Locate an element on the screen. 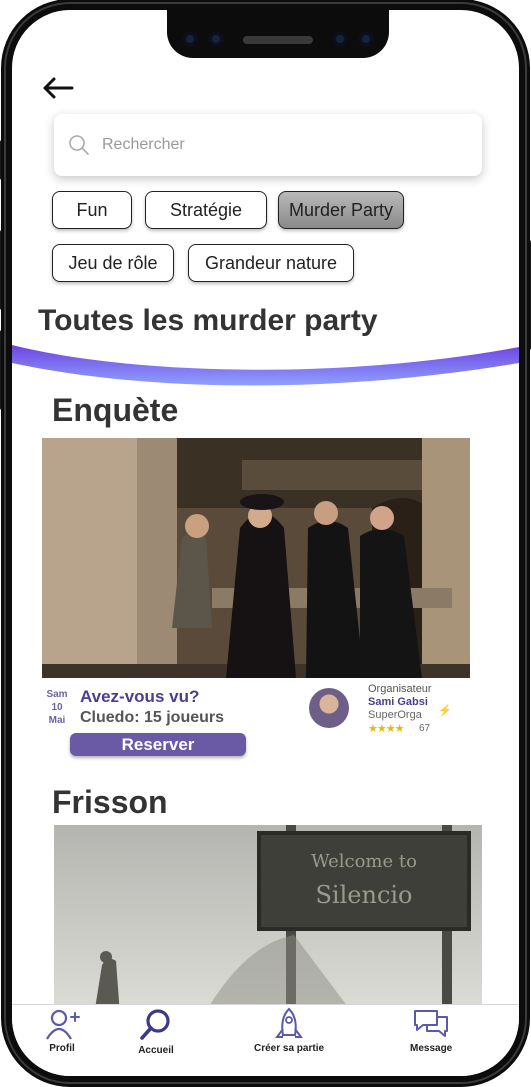 This screenshot has width=531, height=1087. filter-chip-murder-party: Murder Party is located at coordinates (341, 210).